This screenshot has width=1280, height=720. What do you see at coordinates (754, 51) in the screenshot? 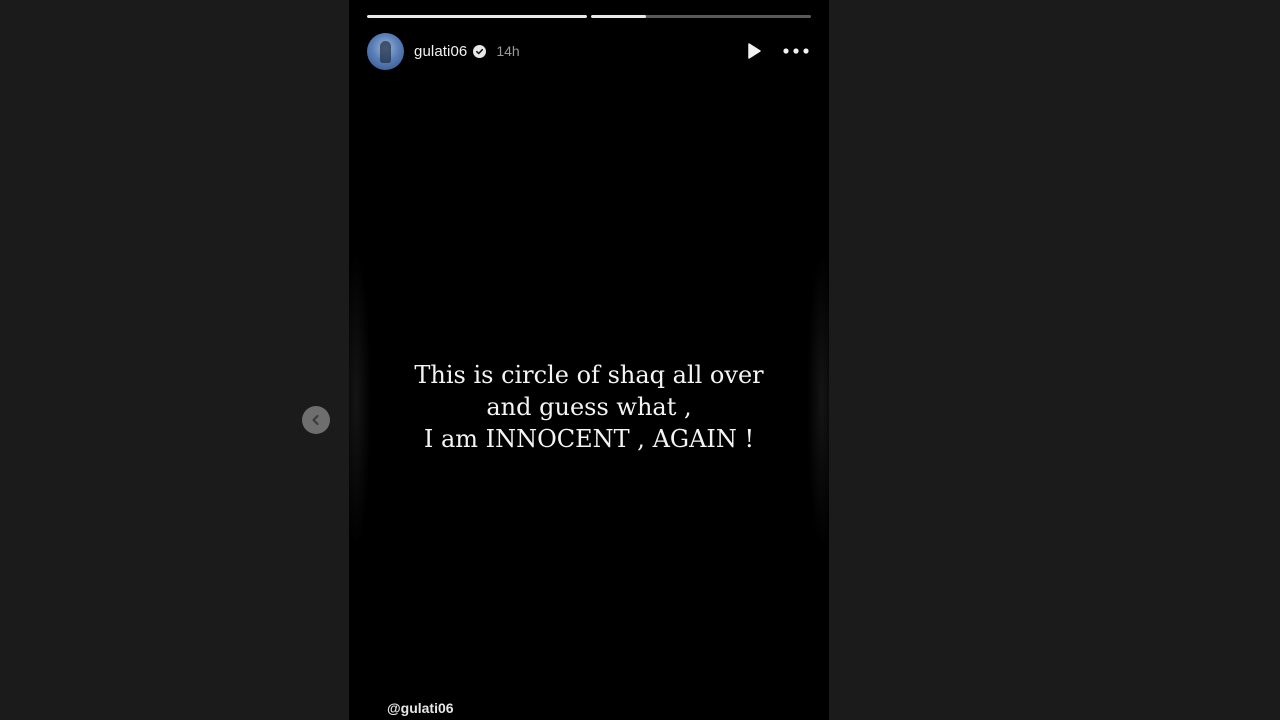
I see `play-icon` at bounding box center [754, 51].